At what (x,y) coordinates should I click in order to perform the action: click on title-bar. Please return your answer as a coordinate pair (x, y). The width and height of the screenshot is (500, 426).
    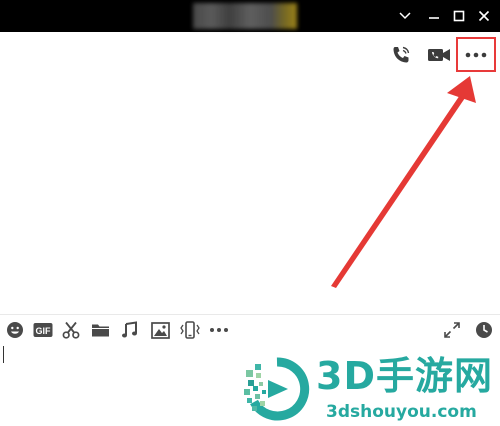
    Looking at the image, I should click on (250, 16).